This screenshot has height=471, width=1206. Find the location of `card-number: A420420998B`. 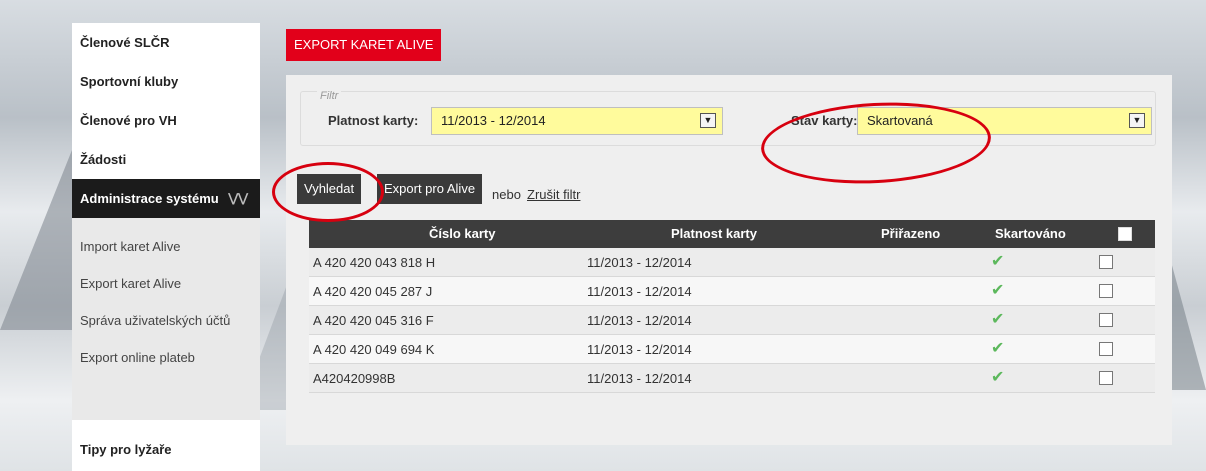

card-number: A420420998B is located at coordinates (354, 378).